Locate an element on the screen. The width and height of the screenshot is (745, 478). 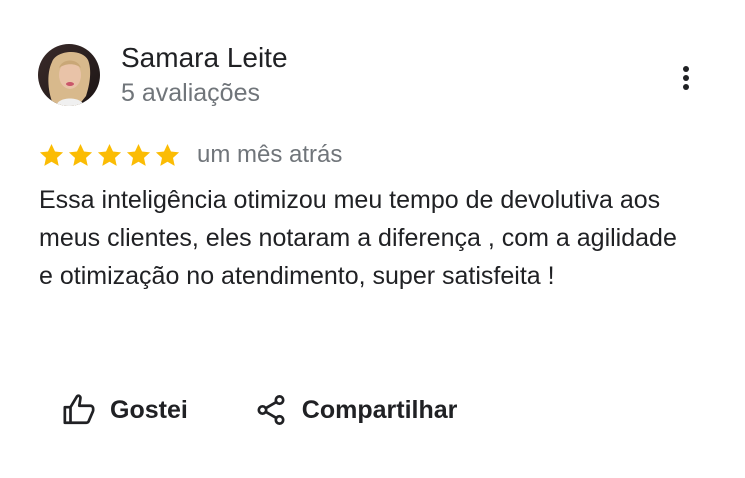
review-date: um mês atrás is located at coordinates (270, 154).